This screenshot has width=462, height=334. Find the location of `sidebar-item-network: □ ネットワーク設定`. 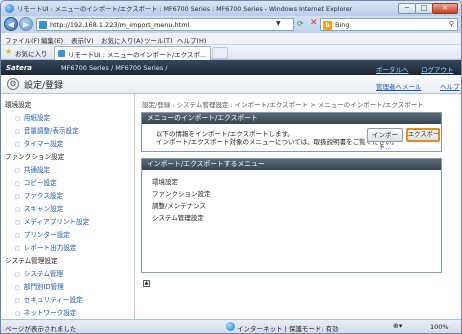

sidebar-item-network: □ ネットワーク設定 is located at coordinates (45, 312).